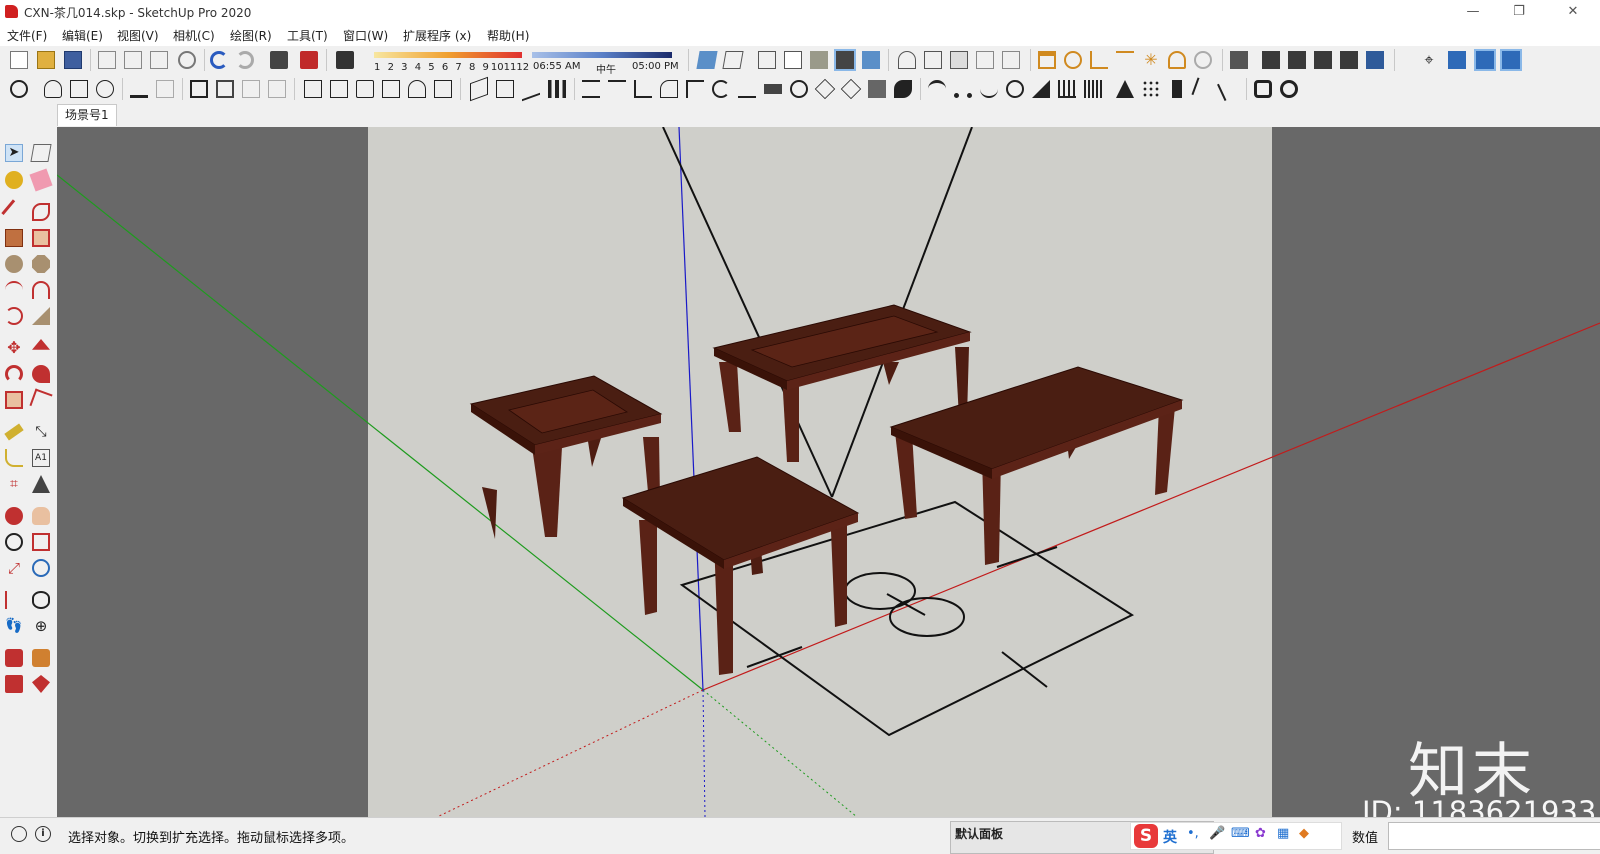 Image resolution: width=1600 pixels, height=854 pixels. I want to click on extension-warehouse-icon, so click(41, 658).